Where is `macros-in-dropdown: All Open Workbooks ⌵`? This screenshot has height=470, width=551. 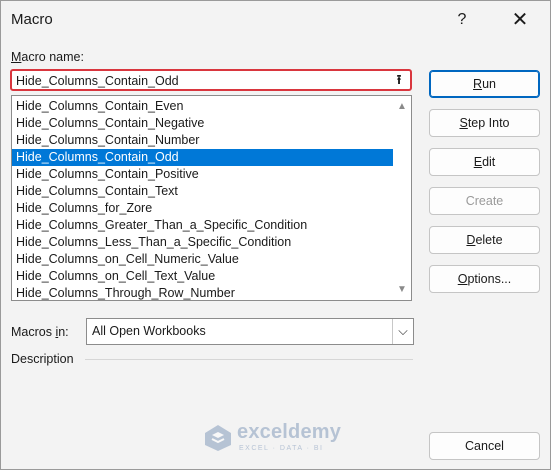
macros-in-dropdown: All Open Workbooks ⌵ is located at coordinates (250, 331).